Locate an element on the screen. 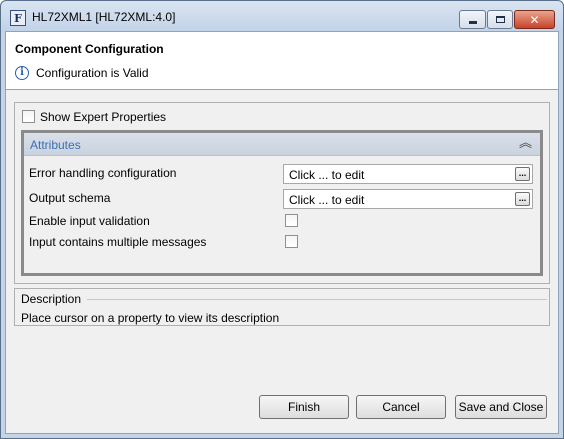  finish-button: Finish is located at coordinates (304, 407).